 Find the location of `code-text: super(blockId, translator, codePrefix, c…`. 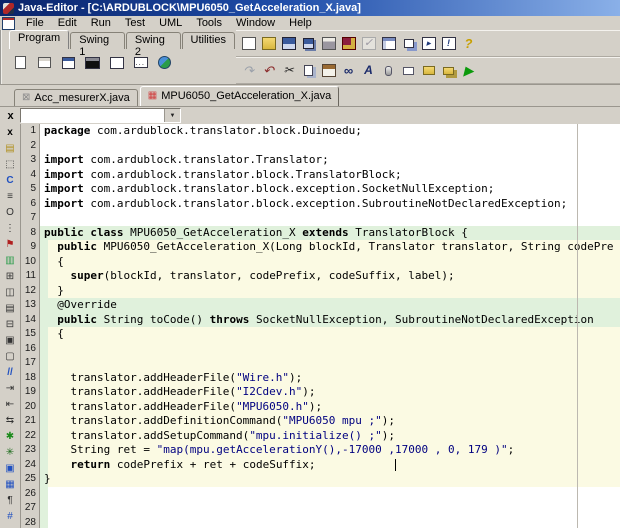

code-text: super(blockId, translator, codePrefix, c… is located at coordinates (330, 276).